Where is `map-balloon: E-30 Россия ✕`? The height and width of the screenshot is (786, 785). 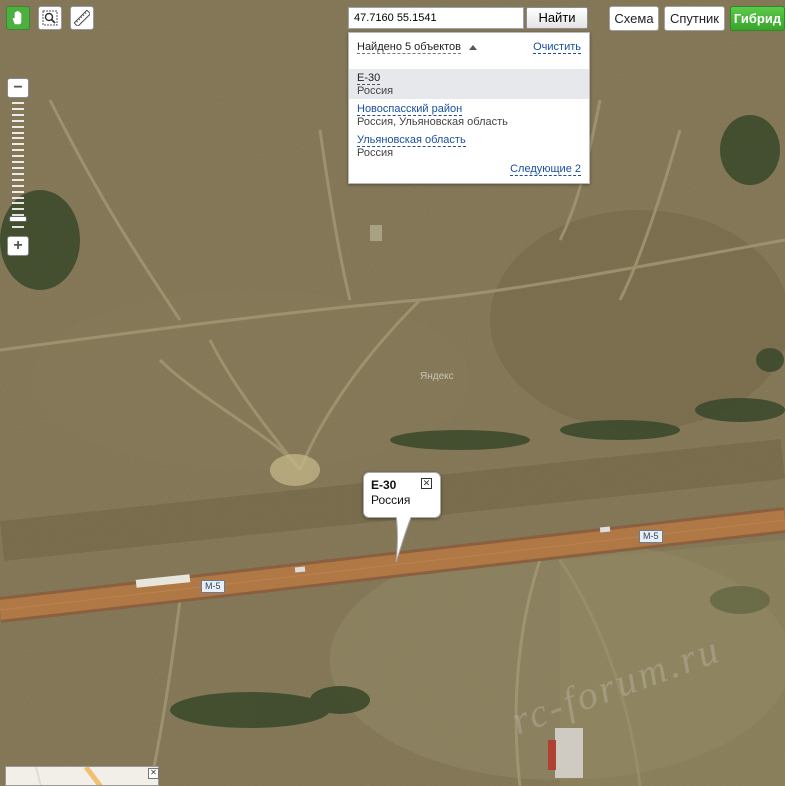
map-balloon: E-30 Россия ✕ is located at coordinates (402, 495).